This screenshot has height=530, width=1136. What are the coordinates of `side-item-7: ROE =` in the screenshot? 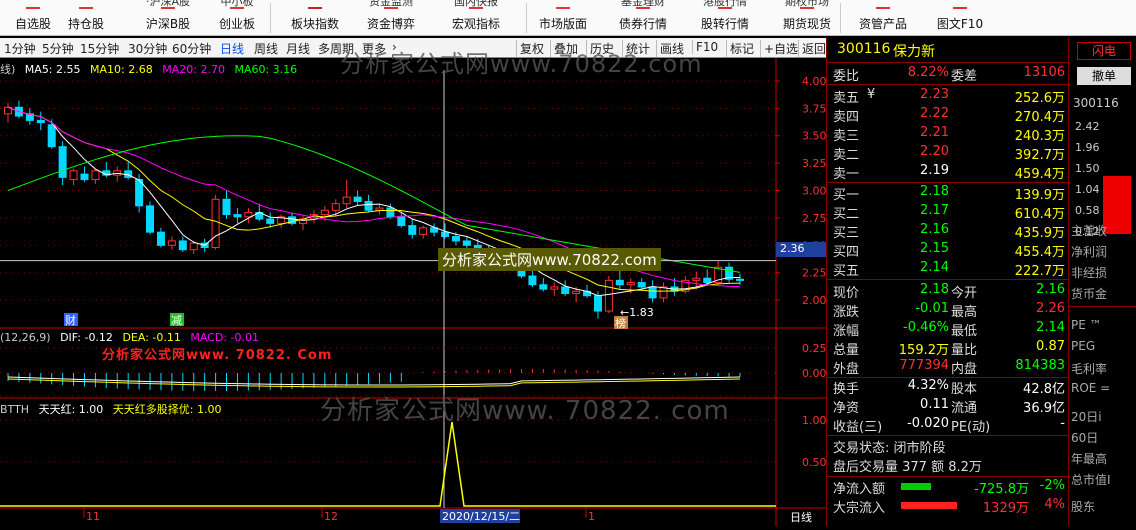 It's located at (1091, 388).